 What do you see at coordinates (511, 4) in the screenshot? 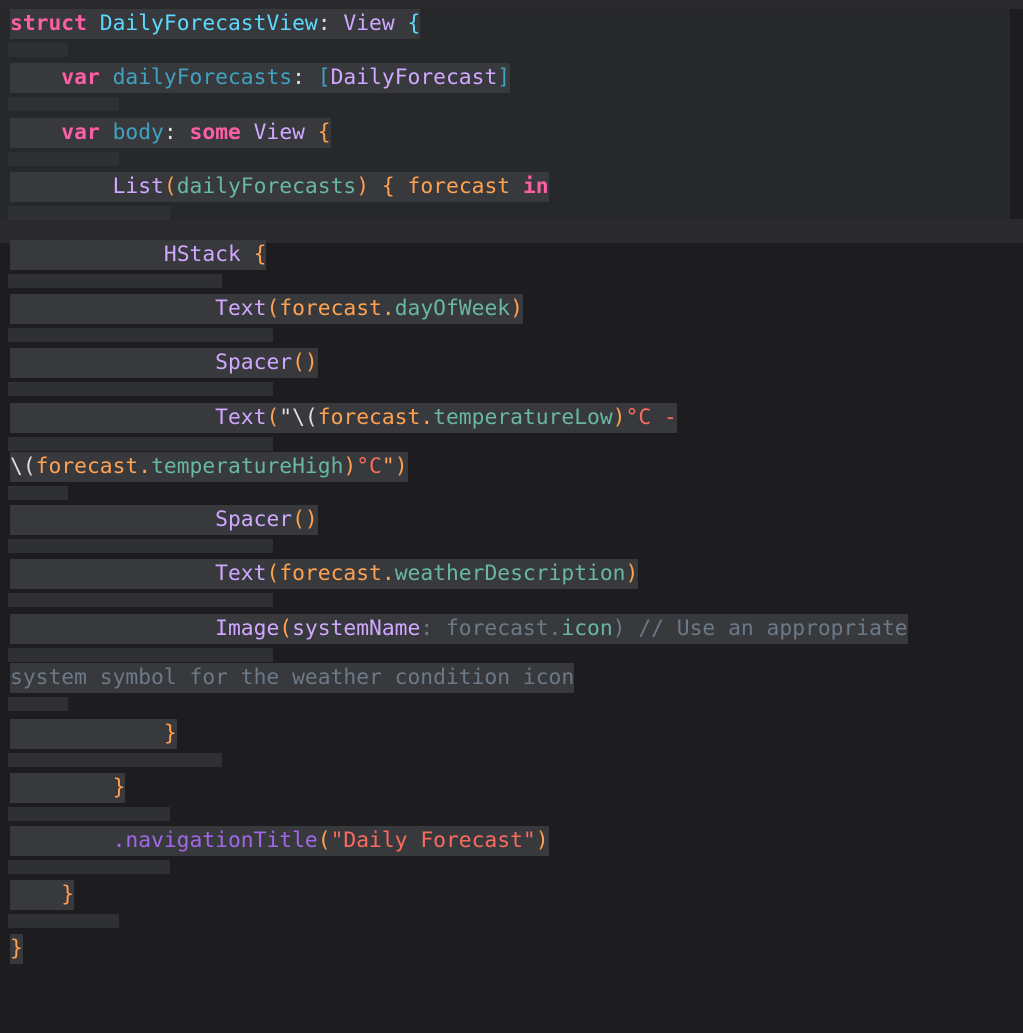
I see `editor-top-strip` at bounding box center [511, 4].